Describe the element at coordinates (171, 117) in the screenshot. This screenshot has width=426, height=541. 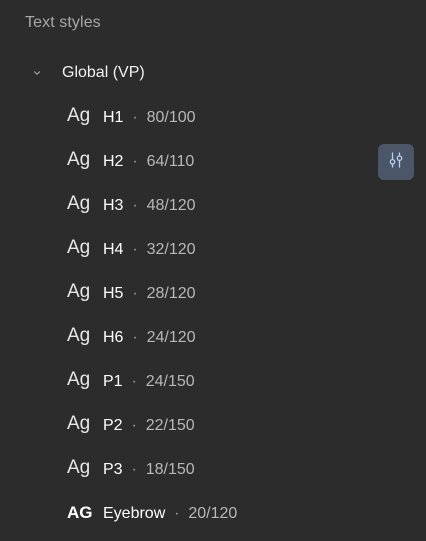
I see `text-style-spec: 80/100` at that location.